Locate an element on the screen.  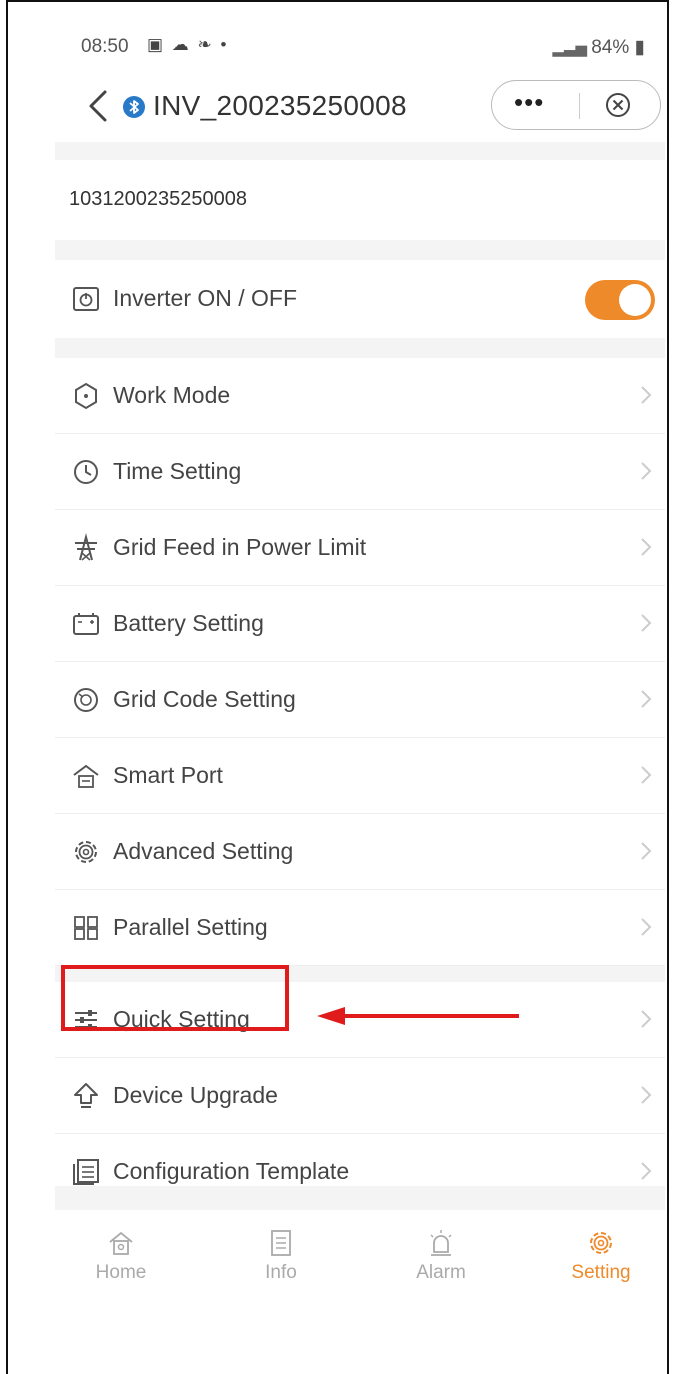
chevron-left-icon is located at coordinates (99, 106).